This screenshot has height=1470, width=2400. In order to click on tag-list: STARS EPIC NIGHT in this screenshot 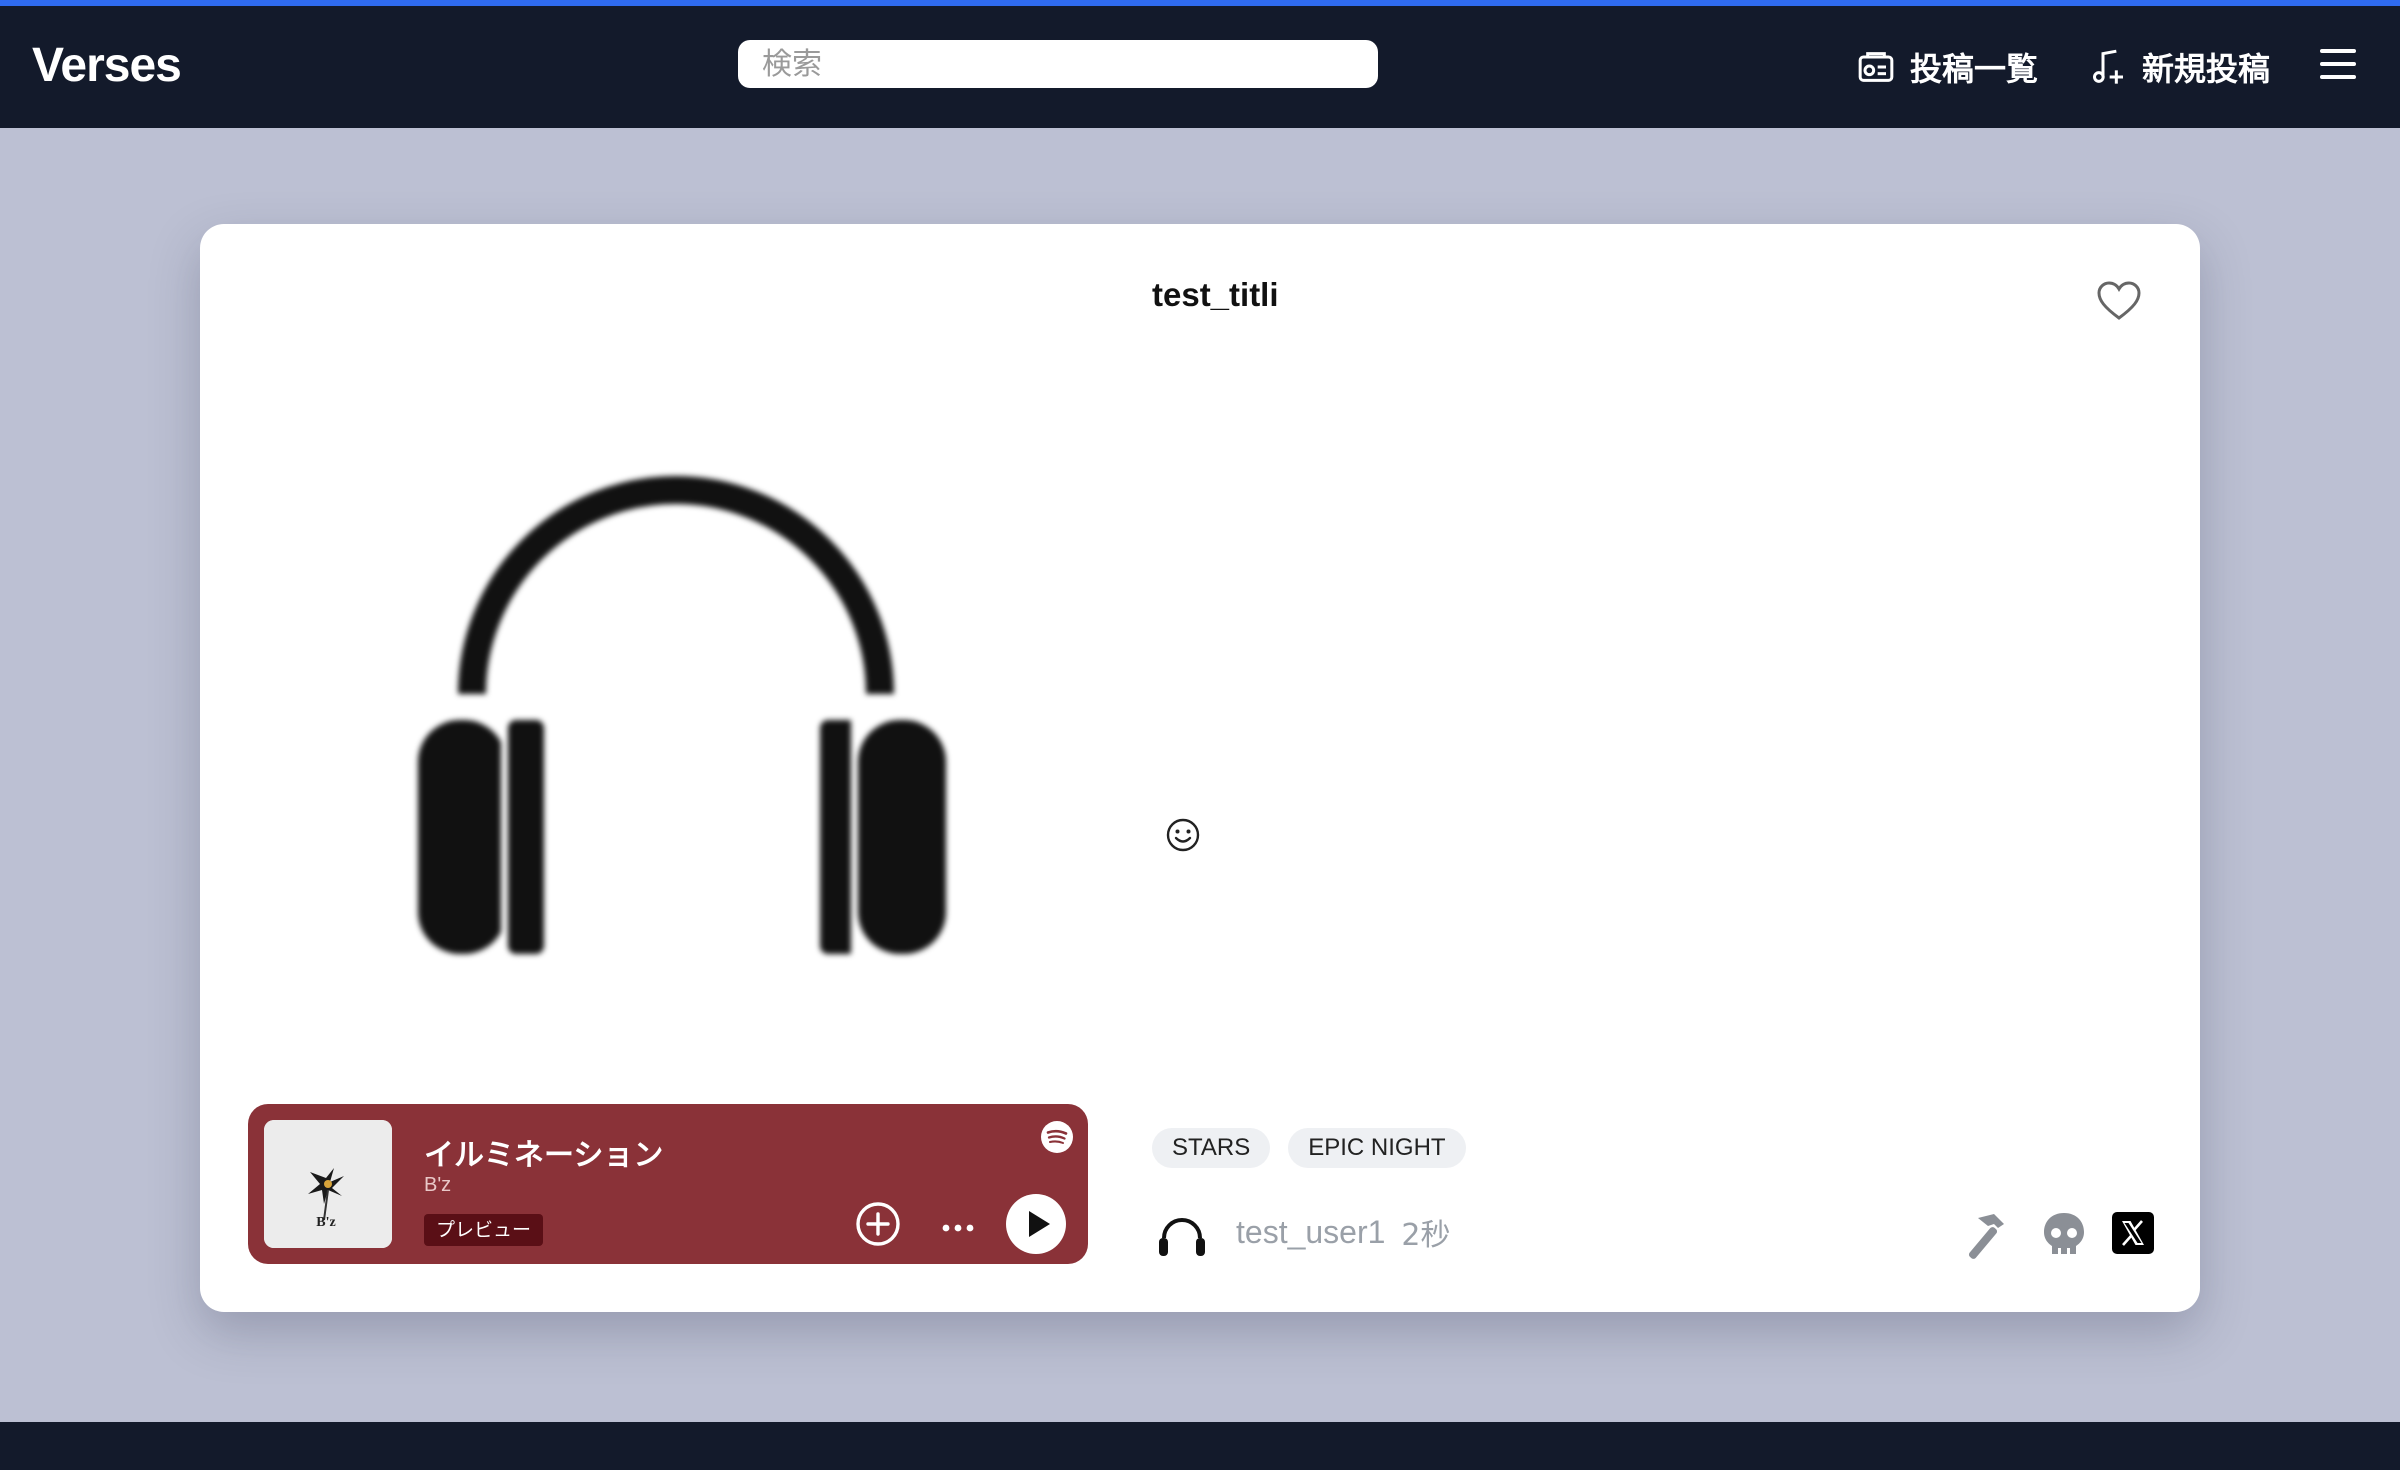, I will do `click(1309, 1148)`.